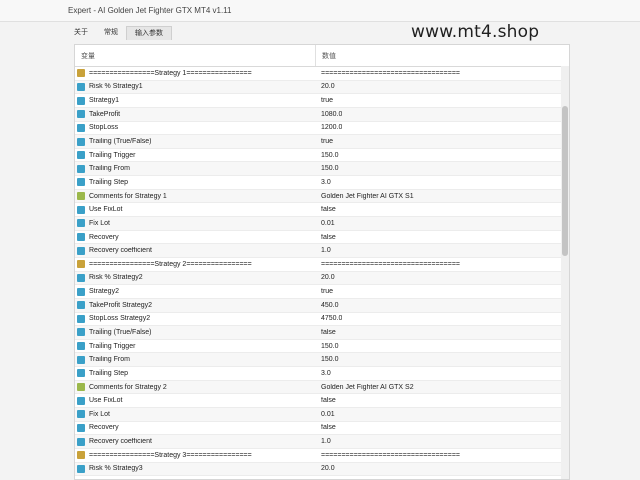 This screenshot has width=640, height=480. What do you see at coordinates (195, 55) in the screenshot?
I see `column-header-variable: 变量` at bounding box center [195, 55].